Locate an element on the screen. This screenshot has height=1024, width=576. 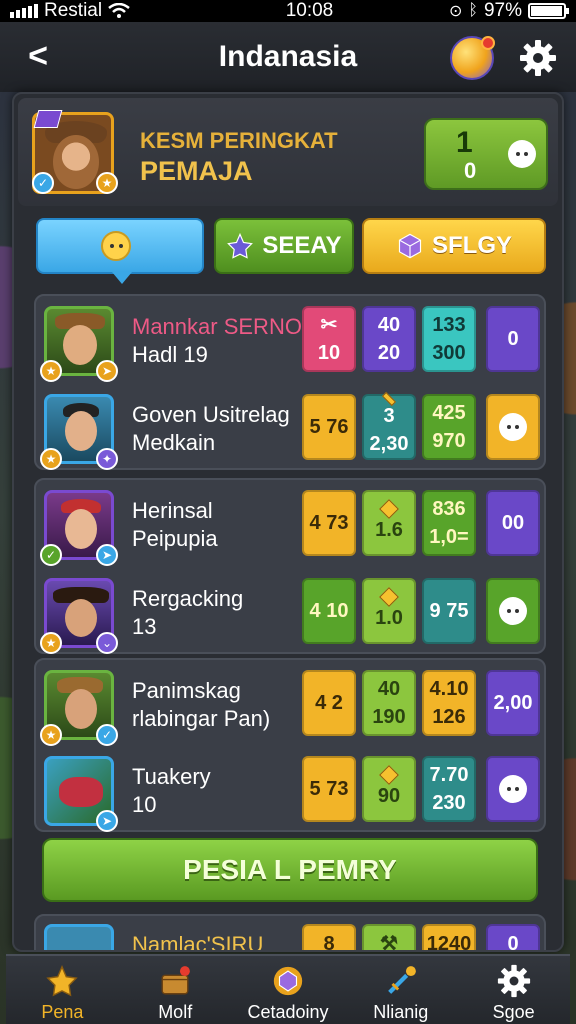
stat-cell: 5 76 is located at coordinates (329, 427).